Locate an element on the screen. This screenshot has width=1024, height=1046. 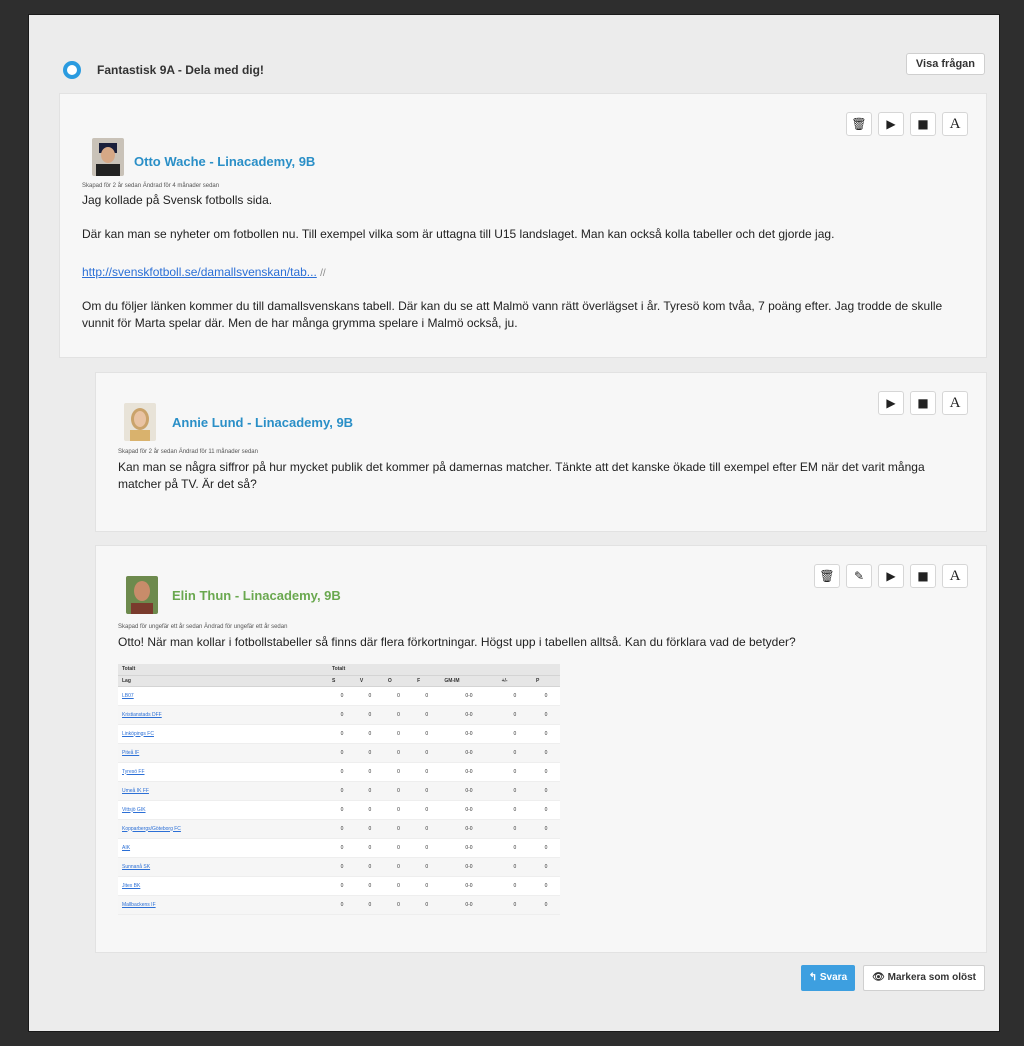
team-cell: Piteå IF is located at coordinates (223, 753).